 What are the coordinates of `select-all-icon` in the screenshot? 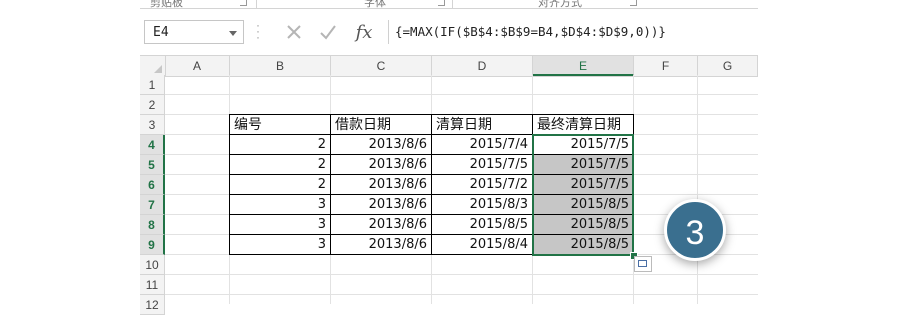 It's located at (158, 69).